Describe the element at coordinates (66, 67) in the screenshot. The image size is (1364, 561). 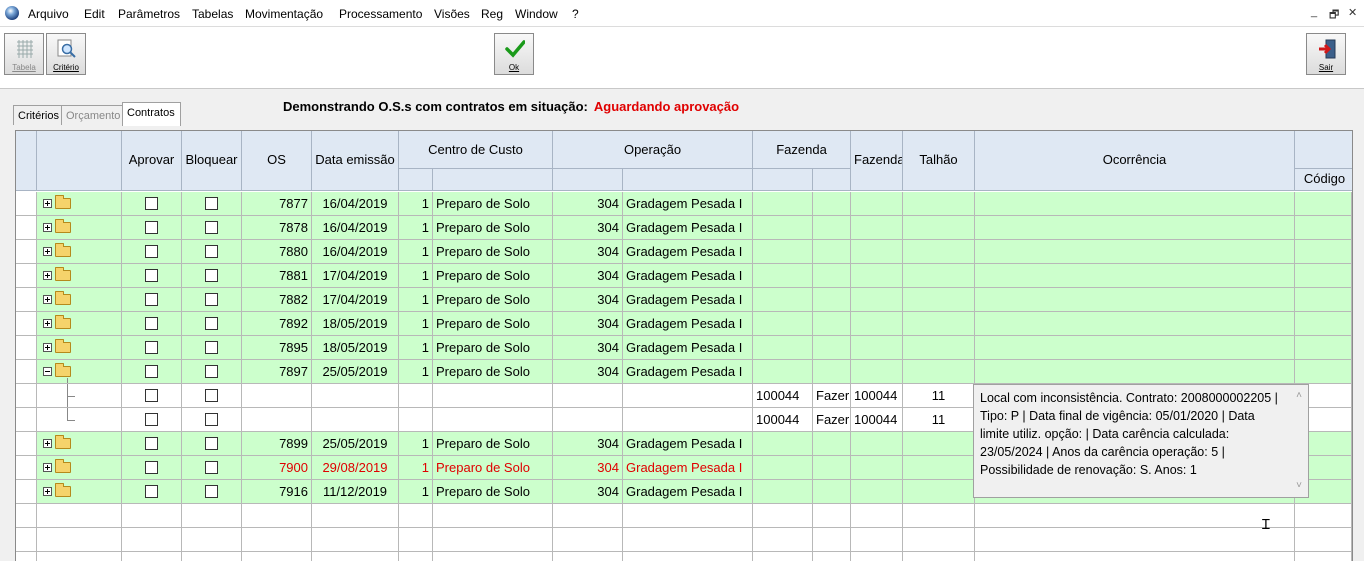
I see `criterio-label: Critério` at that location.